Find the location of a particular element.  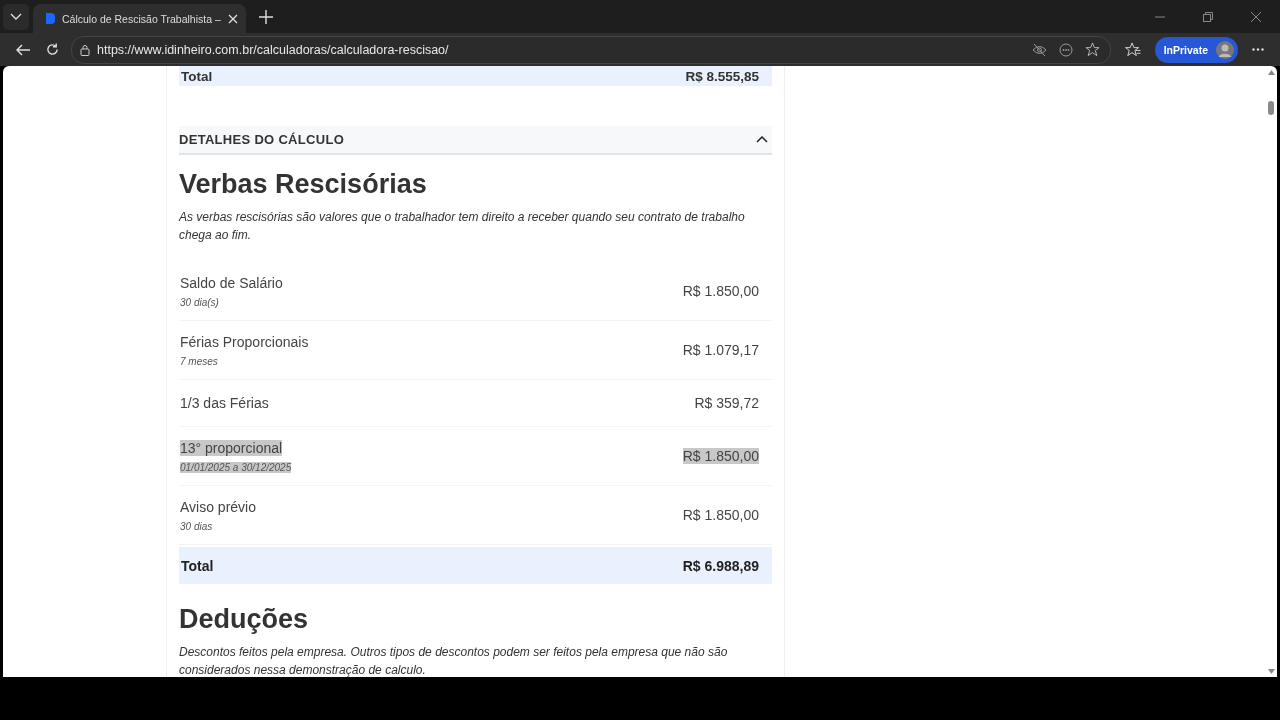

lock-icon is located at coordinates (85, 49).